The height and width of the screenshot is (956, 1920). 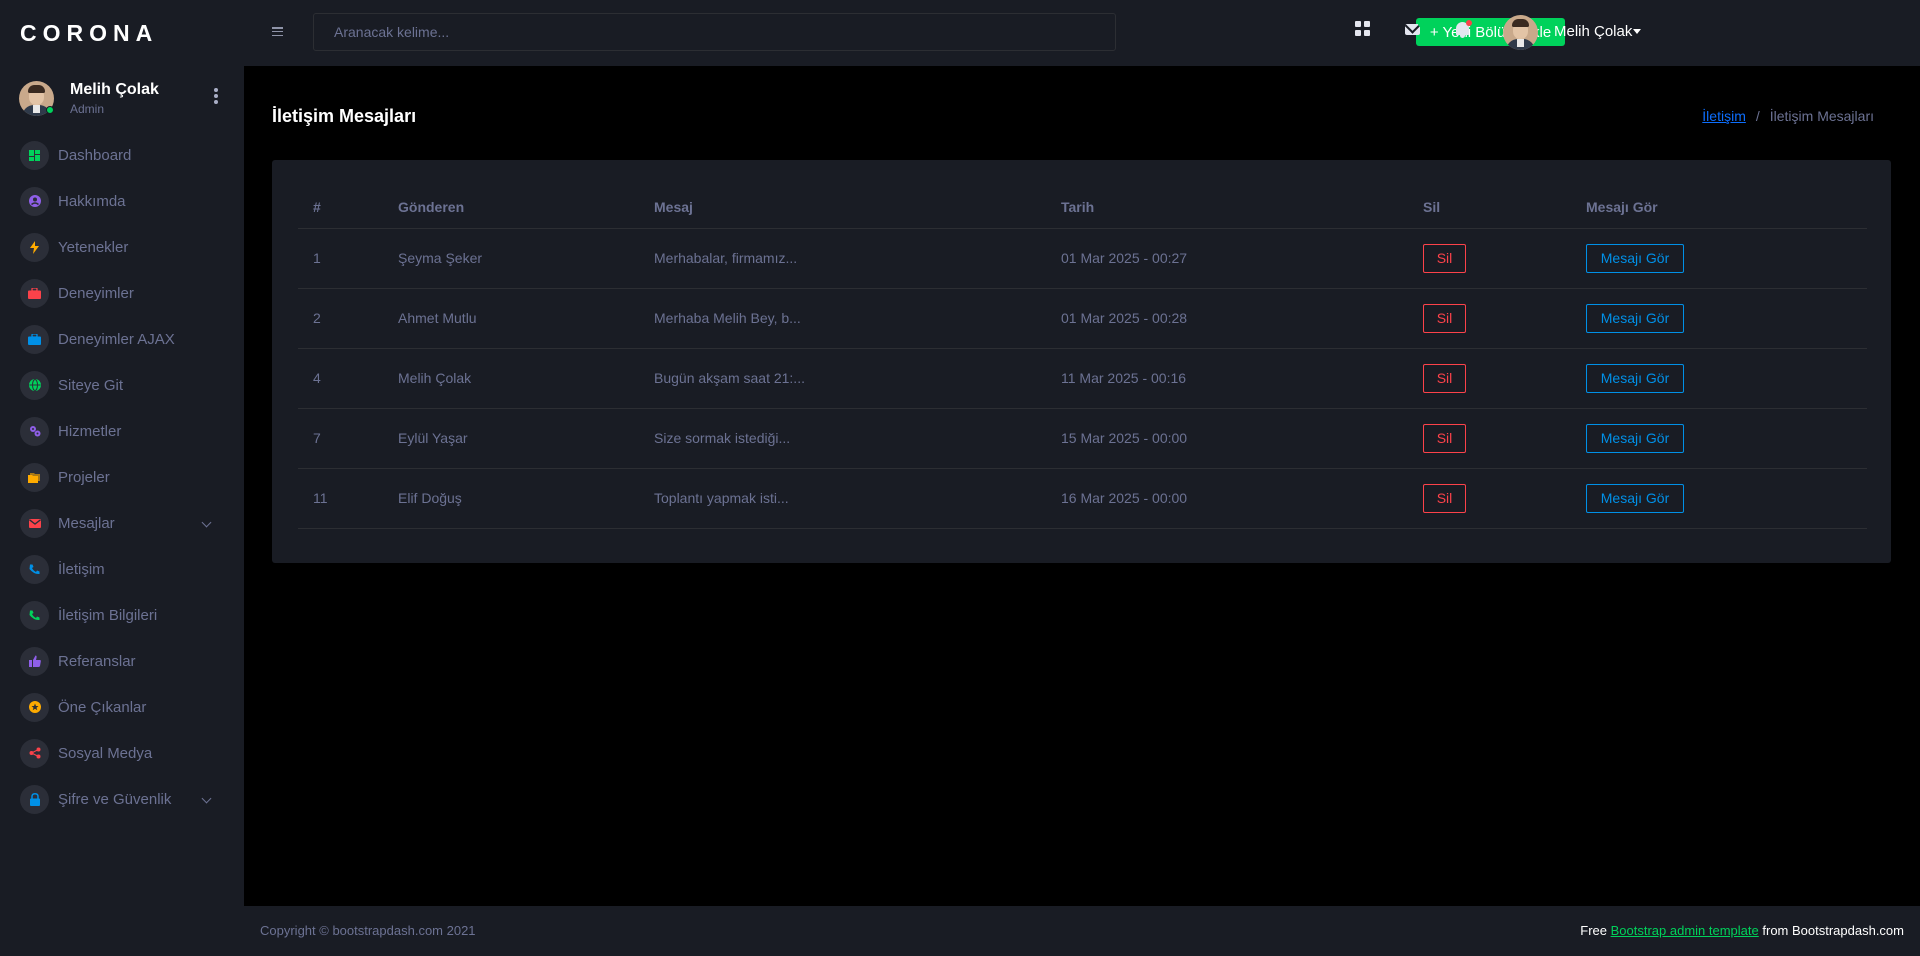 I want to click on sidebar-item-label: Hakkımda, so click(x=92, y=201).